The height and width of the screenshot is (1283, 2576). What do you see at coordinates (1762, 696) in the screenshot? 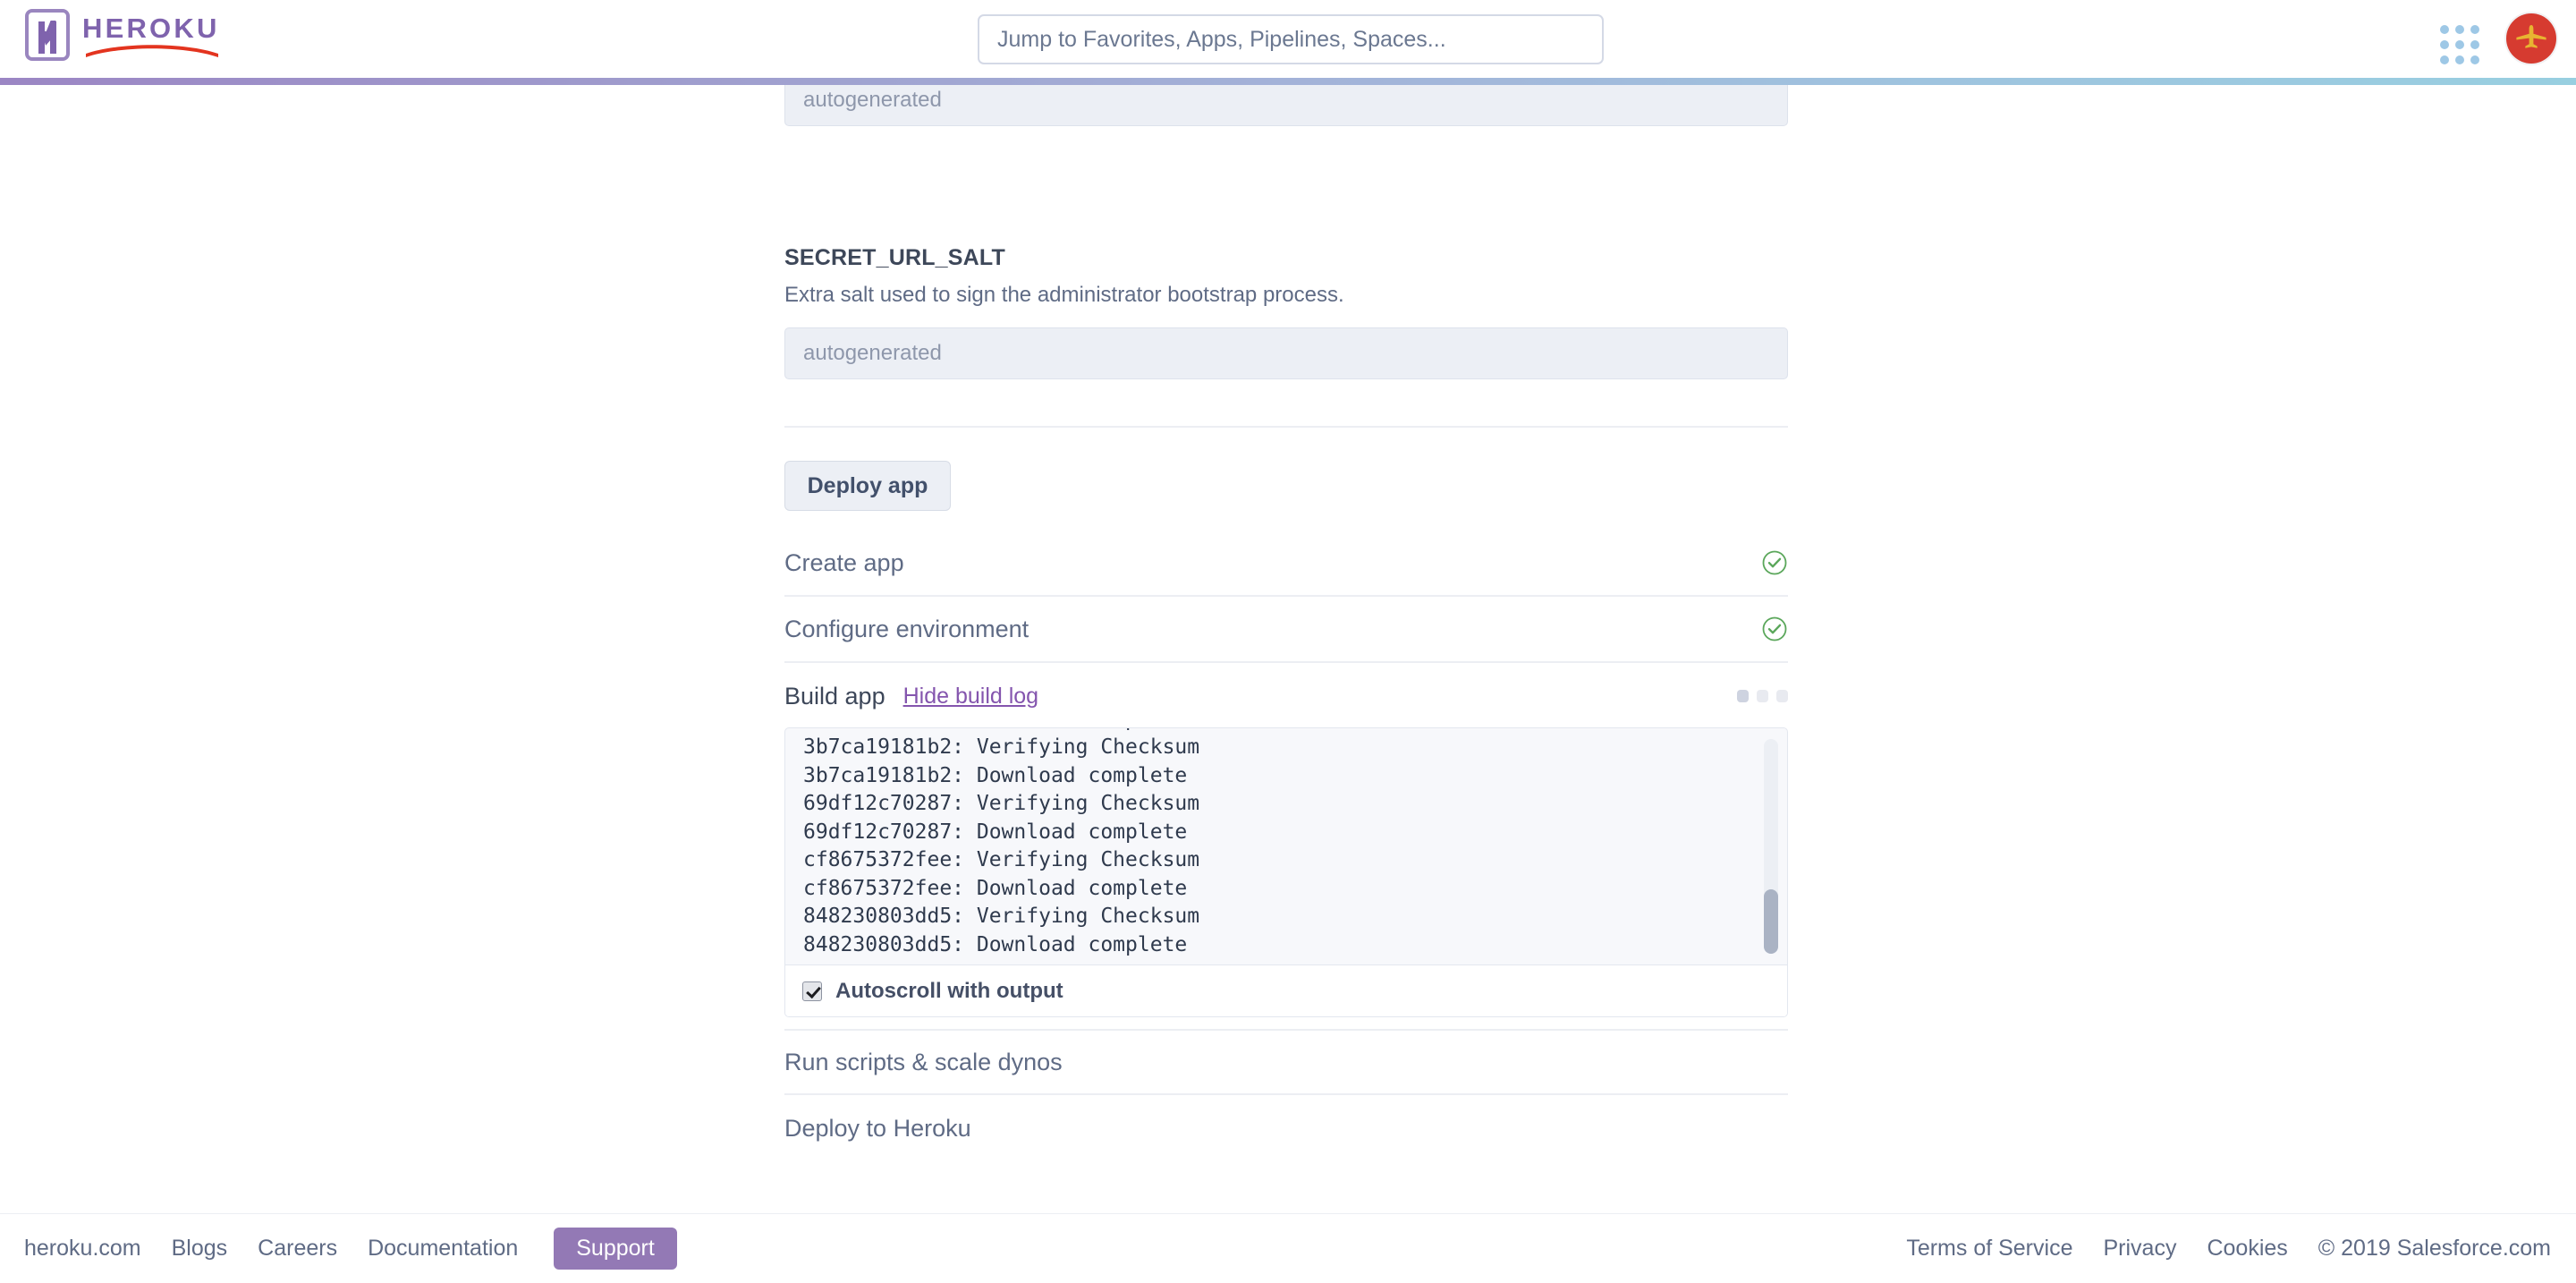
I see `loading-dots-icon` at bounding box center [1762, 696].